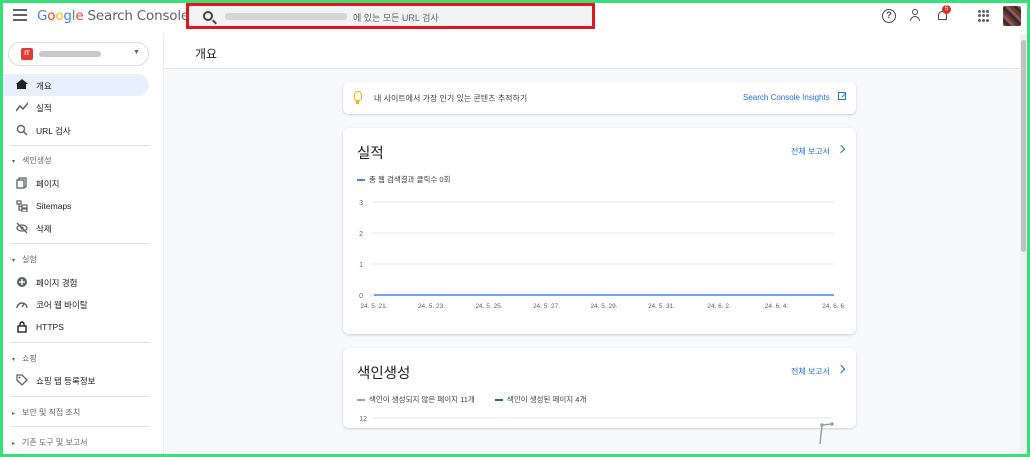 Image resolution: width=1030 pixels, height=457 pixels. I want to click on speed-icon, so click(22, 304).